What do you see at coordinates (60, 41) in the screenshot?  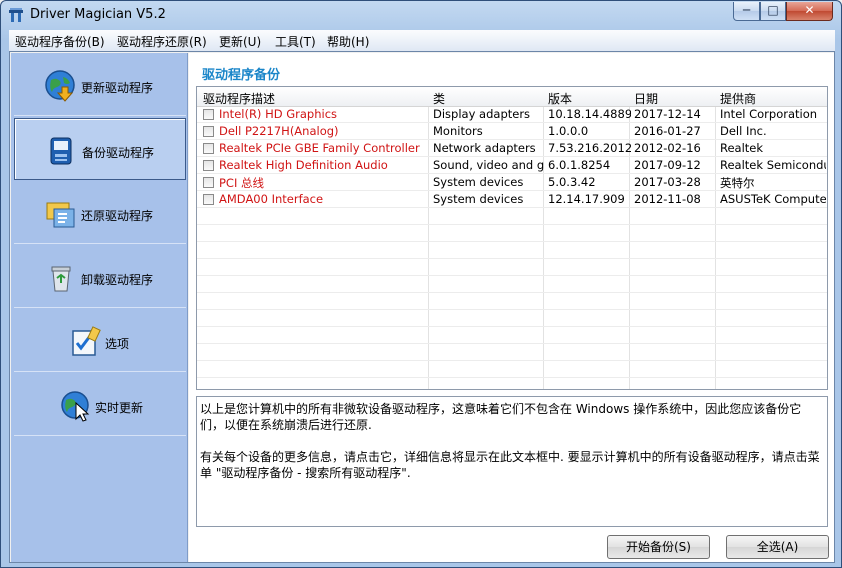 I see `menu-driver-backup: 驱动程序备份(B)` at bounding box center [60, 41].